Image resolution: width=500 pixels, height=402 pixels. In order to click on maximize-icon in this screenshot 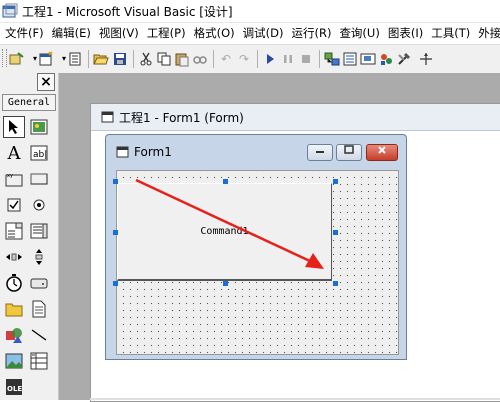, I will do `click(349, 149)`.